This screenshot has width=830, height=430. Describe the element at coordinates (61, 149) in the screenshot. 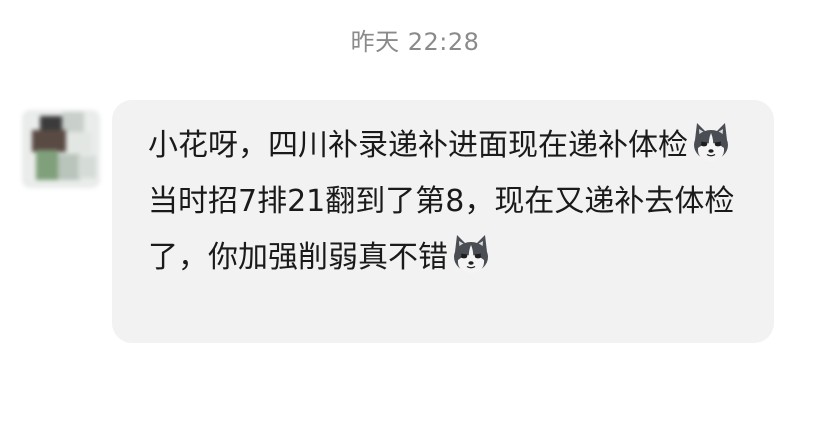

I see `avatar` at that location.